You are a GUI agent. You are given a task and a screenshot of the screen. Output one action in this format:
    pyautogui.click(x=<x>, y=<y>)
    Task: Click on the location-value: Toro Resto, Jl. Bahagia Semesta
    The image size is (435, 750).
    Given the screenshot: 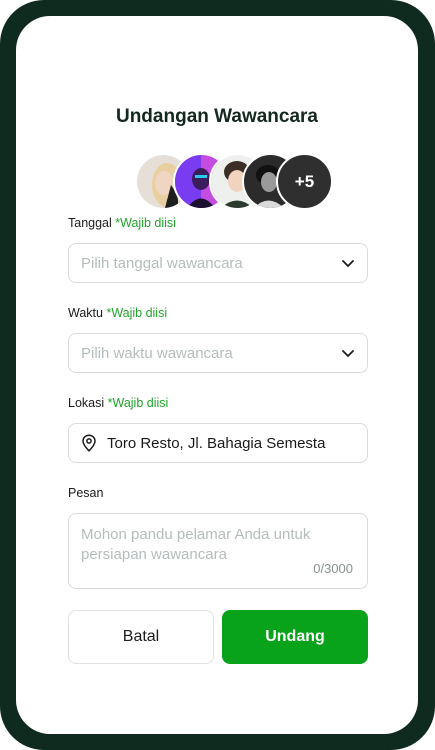 What is the action you would take?
    pyautogui.click(x=216, y=443)
    